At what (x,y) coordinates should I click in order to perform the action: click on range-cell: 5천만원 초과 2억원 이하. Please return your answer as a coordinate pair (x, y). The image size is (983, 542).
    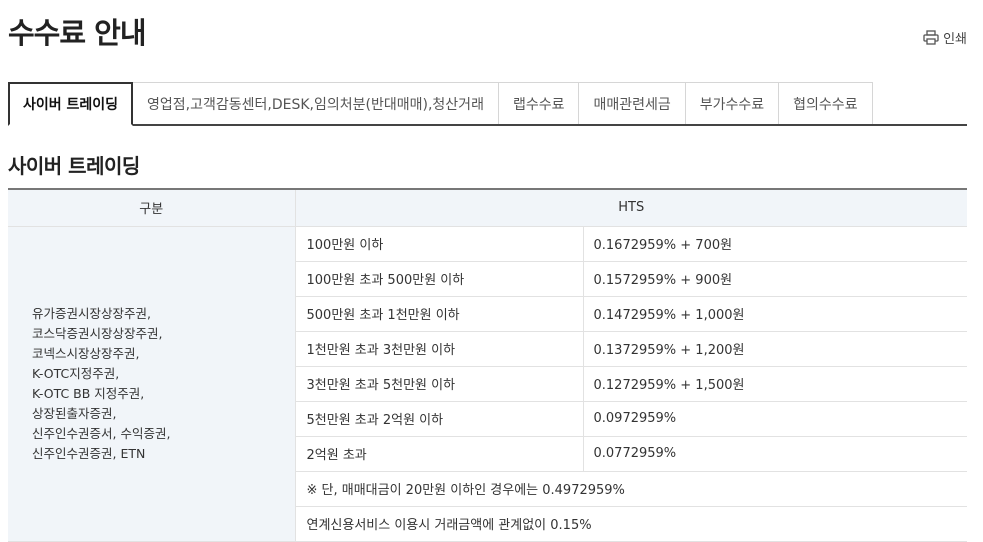
    Looking at the image, I should click on (439, 419).